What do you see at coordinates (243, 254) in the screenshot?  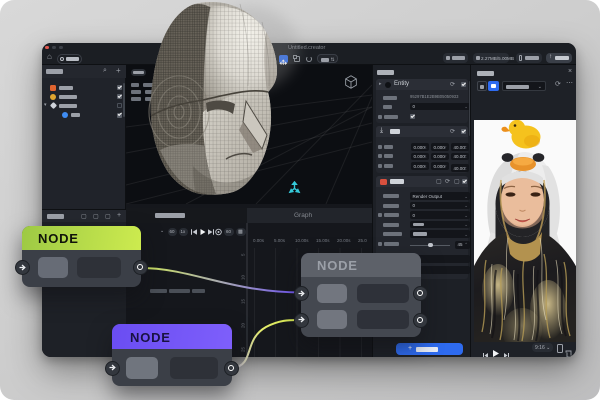 I see `svg-text: 5` at bounding box center [243, 254].